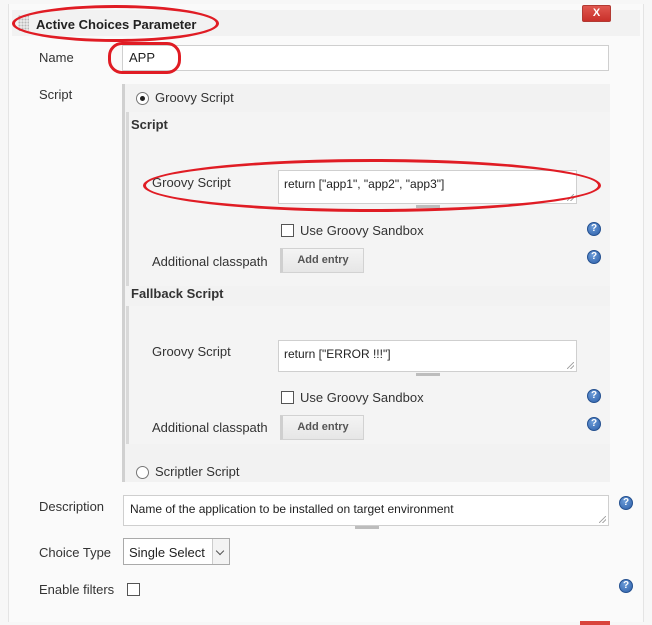  What do you see at coordinates (595, 623) in the screenshot?
I see `bottom-edge-bar` at bounding box center [595, 623].